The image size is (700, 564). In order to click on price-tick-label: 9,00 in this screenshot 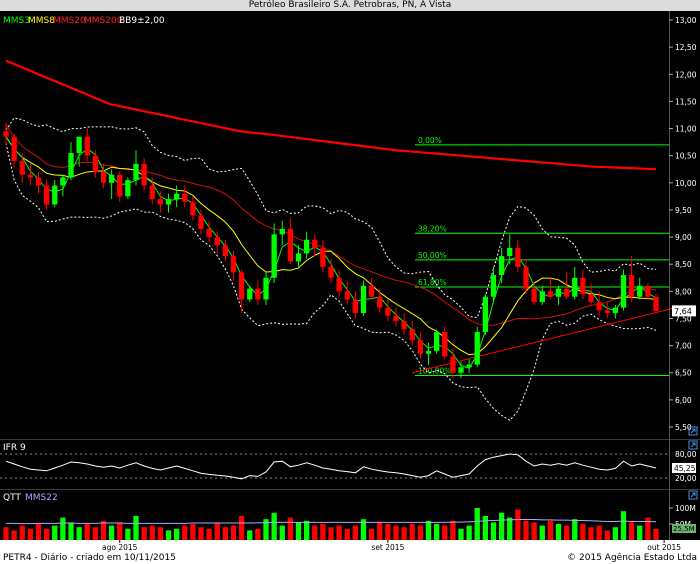, I will do `click(683, 237)`.